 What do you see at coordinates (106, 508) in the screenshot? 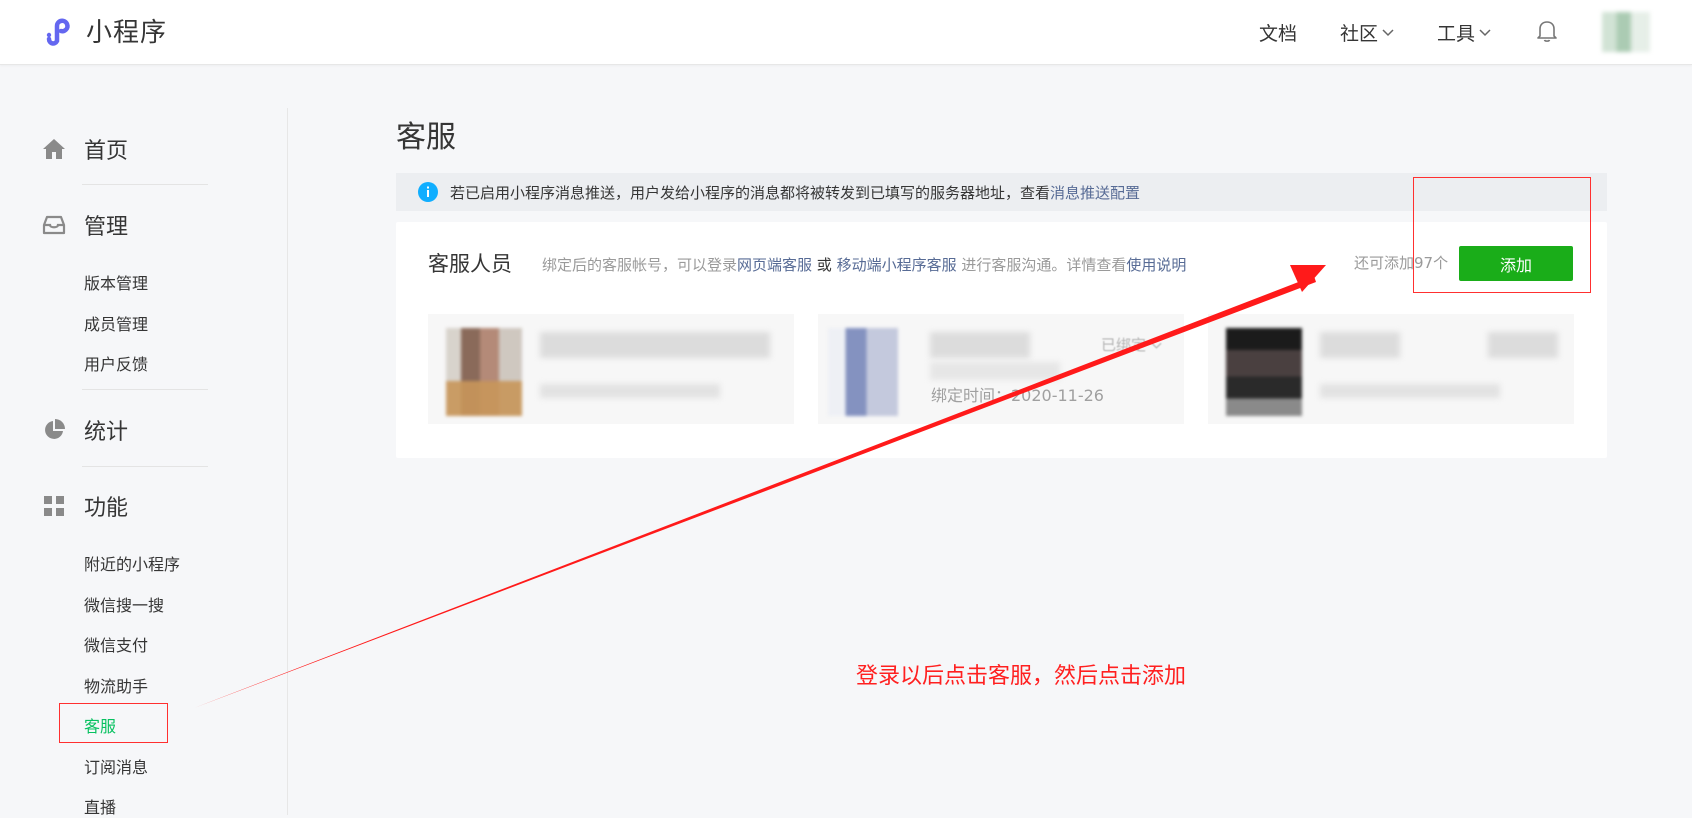
I see `sidebar-section-label: 功能` at bounding box center [106, 508].